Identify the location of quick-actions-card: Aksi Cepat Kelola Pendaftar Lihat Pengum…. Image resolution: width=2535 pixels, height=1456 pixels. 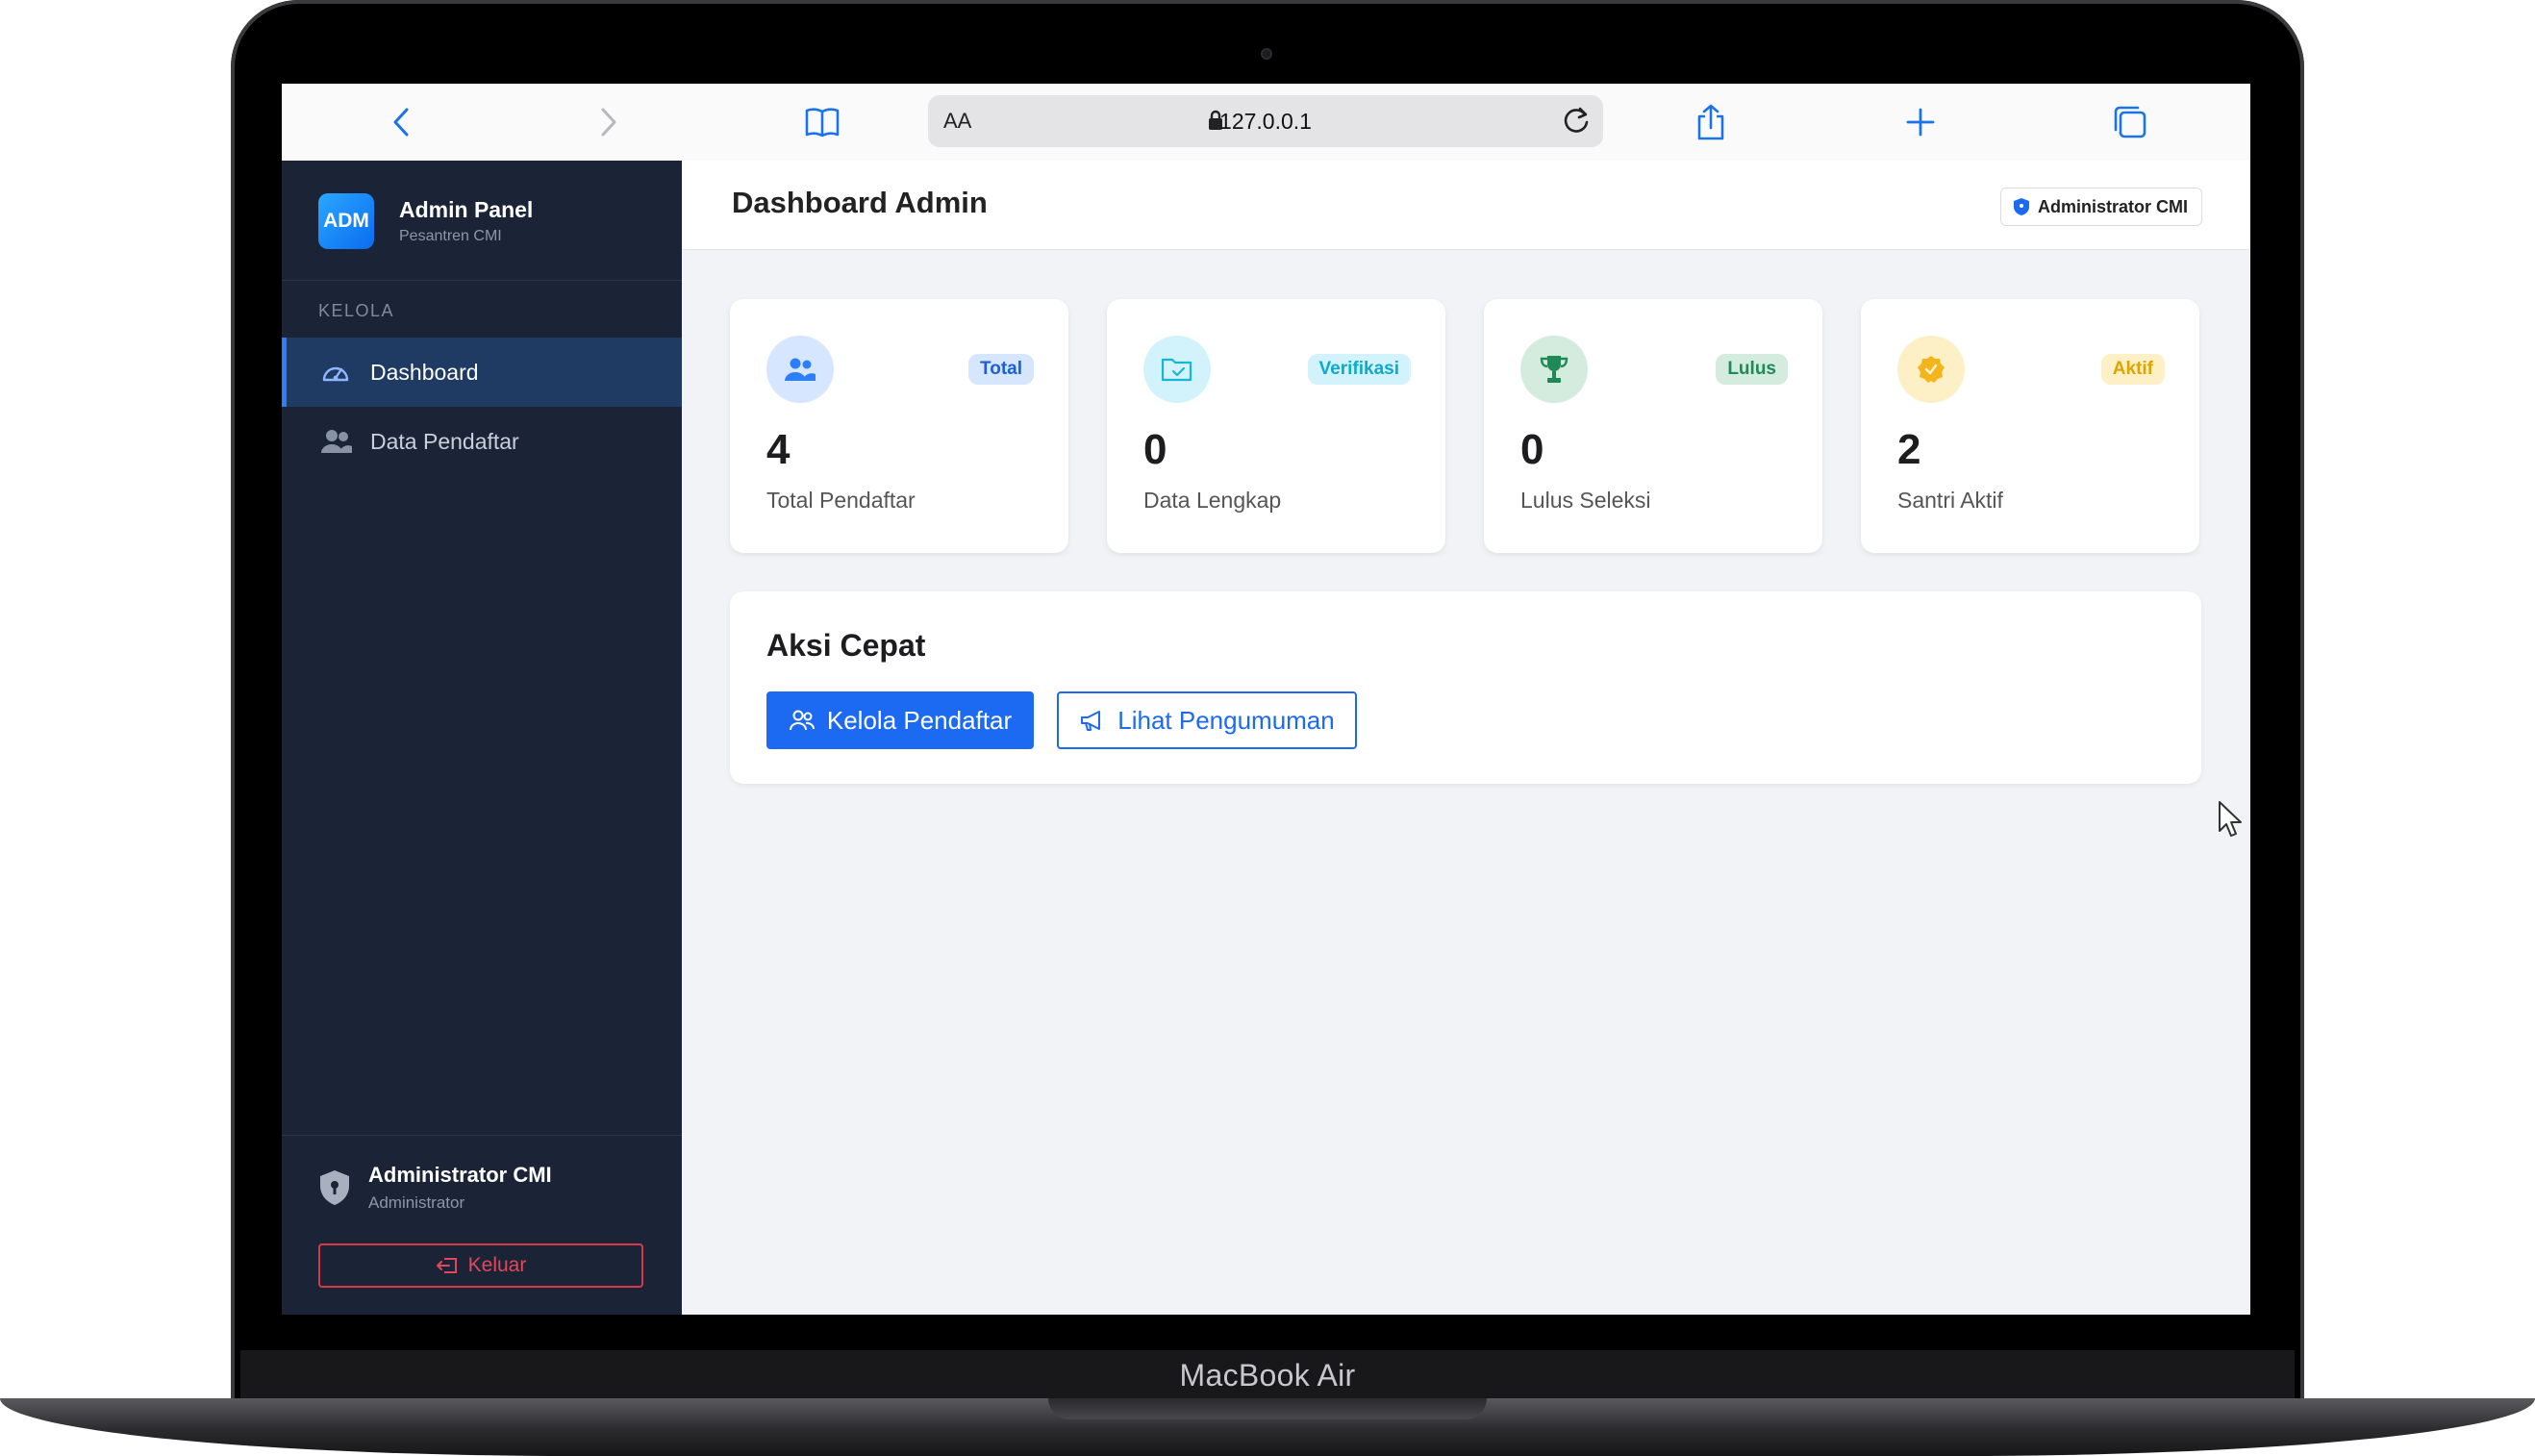
(1465, 687).